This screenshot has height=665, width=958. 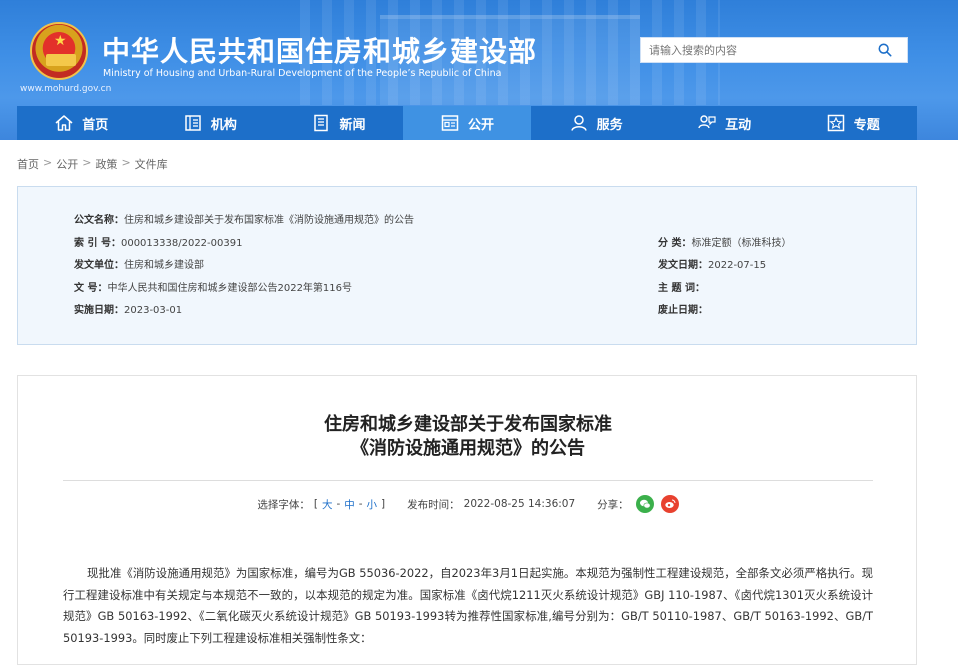 I want to click on info-label: 废止日期：, so click(x=683, y=310).